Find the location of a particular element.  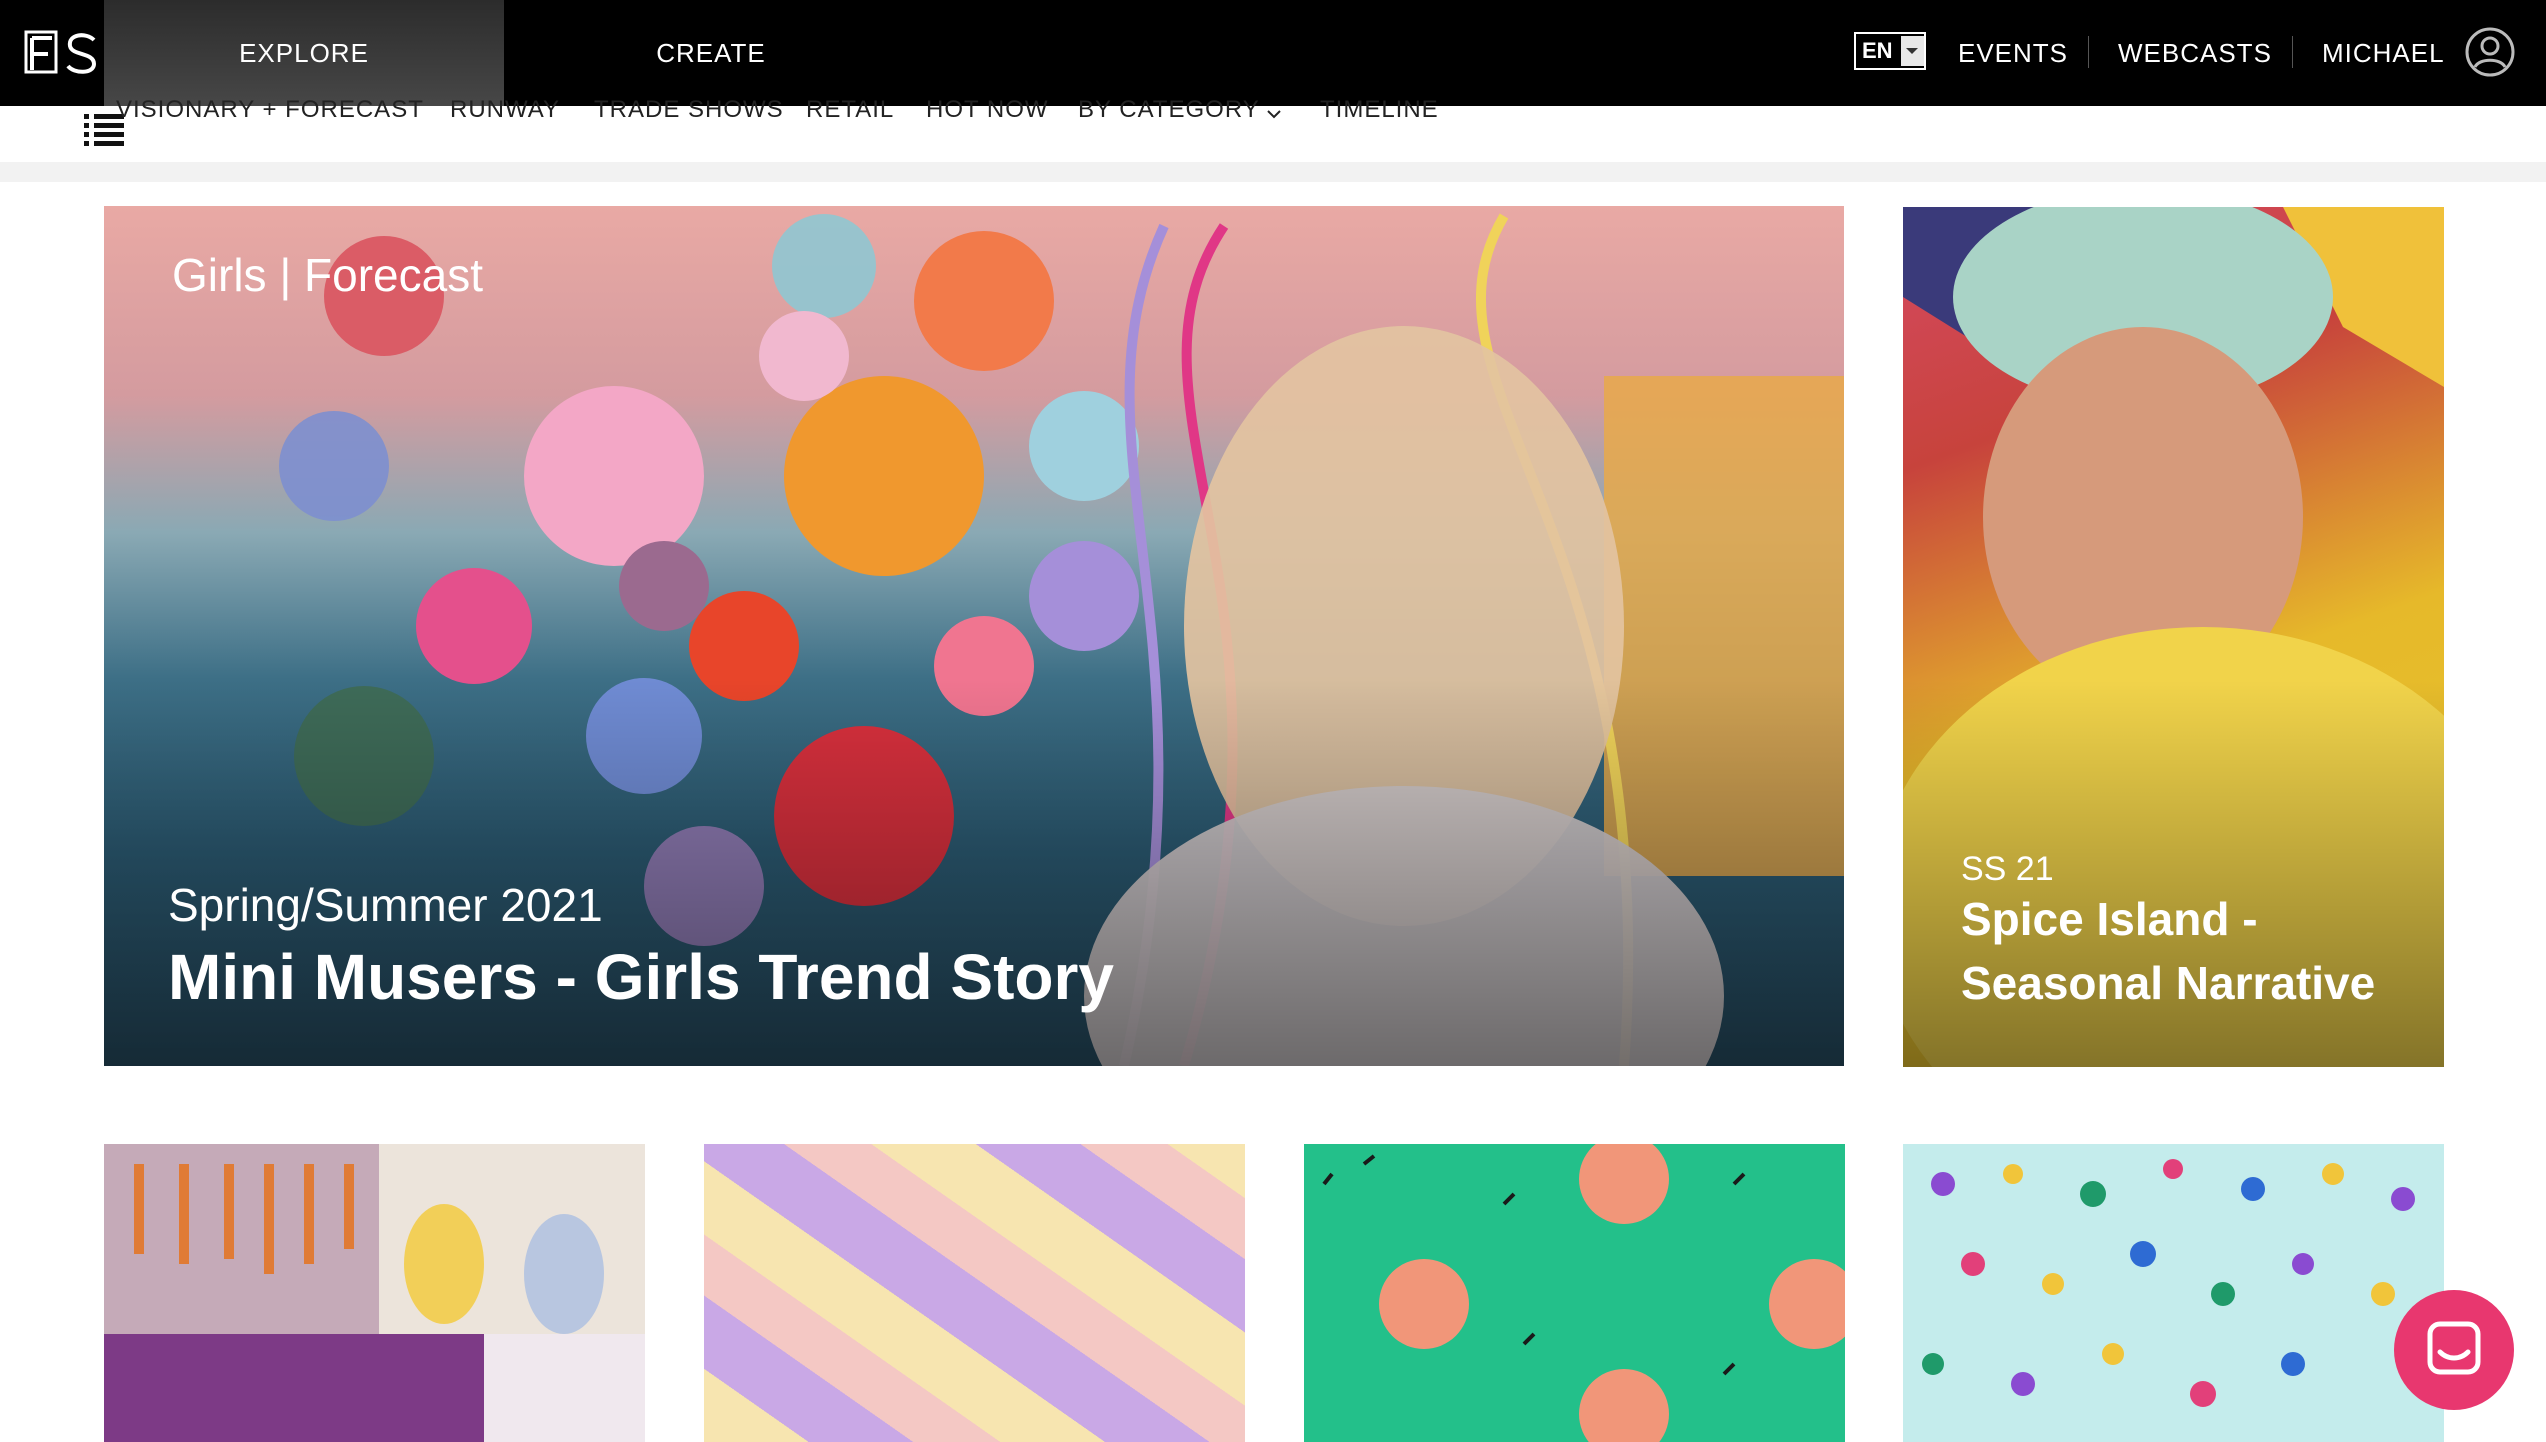

subnav-hot-now: HOT NOW is located at coordinates (987, 110).